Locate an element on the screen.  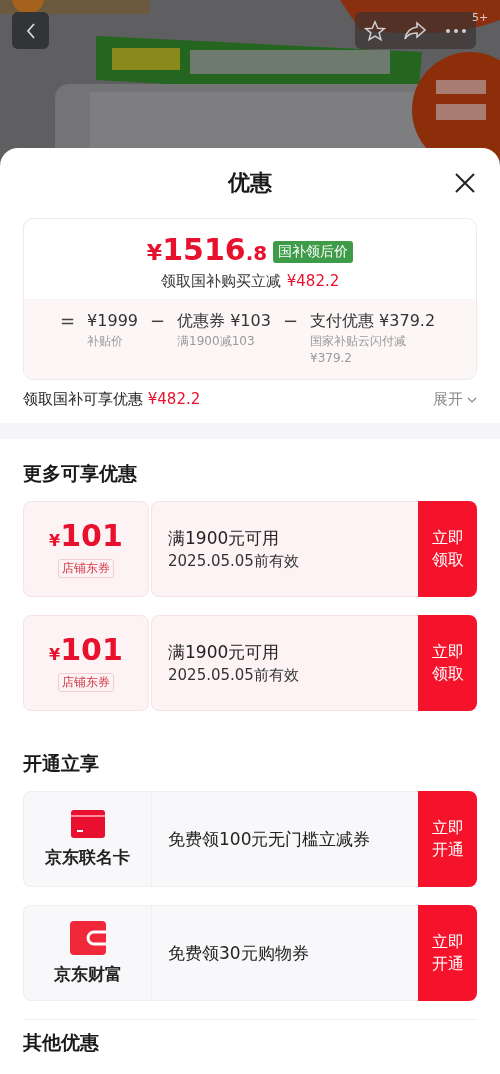
price-tag: 国补领后价 is located at coordinates (313, 251).